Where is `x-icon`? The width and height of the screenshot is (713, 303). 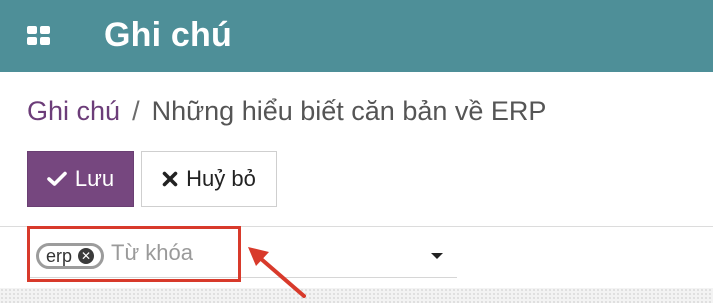 x-icon is located at coordinates (170, 179).